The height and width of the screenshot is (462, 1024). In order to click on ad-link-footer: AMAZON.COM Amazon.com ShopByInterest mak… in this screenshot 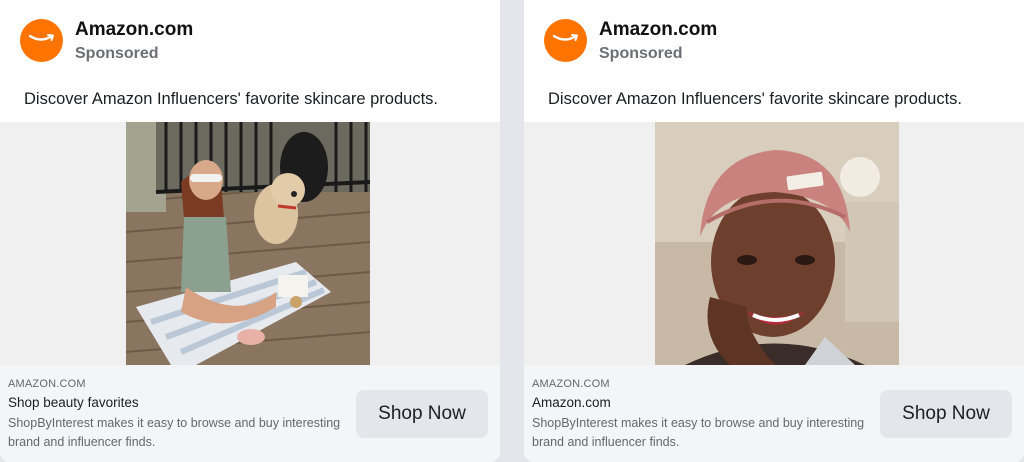, I will do `click(774, 413)`.